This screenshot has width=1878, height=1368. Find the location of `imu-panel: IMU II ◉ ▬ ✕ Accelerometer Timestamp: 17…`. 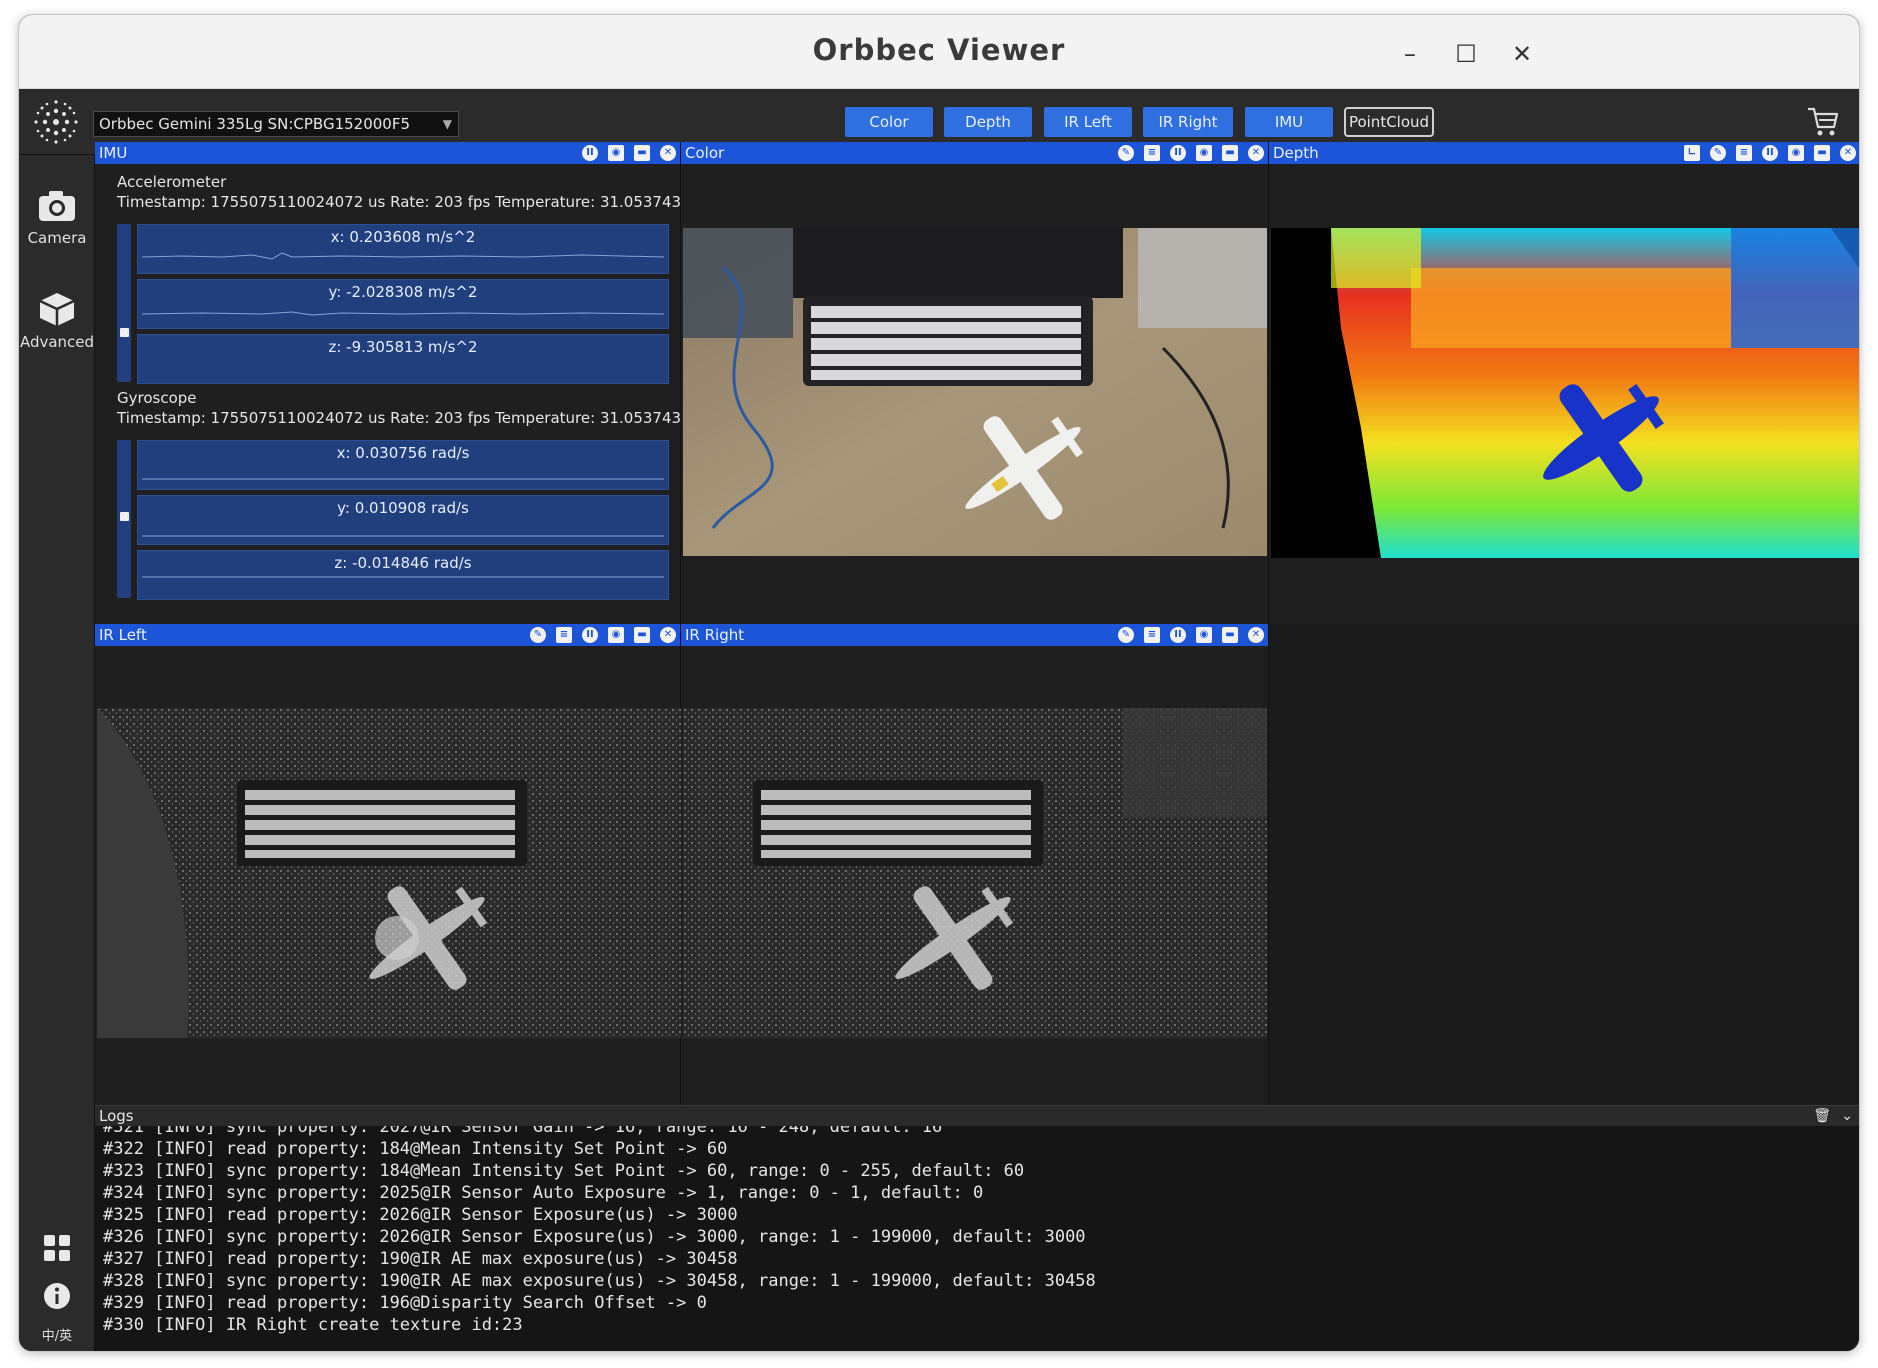

imu-panel: IMU II ◉ ▬ ✕ Accelerometer Timestamp: 17… is located at coordinates (399, 383).